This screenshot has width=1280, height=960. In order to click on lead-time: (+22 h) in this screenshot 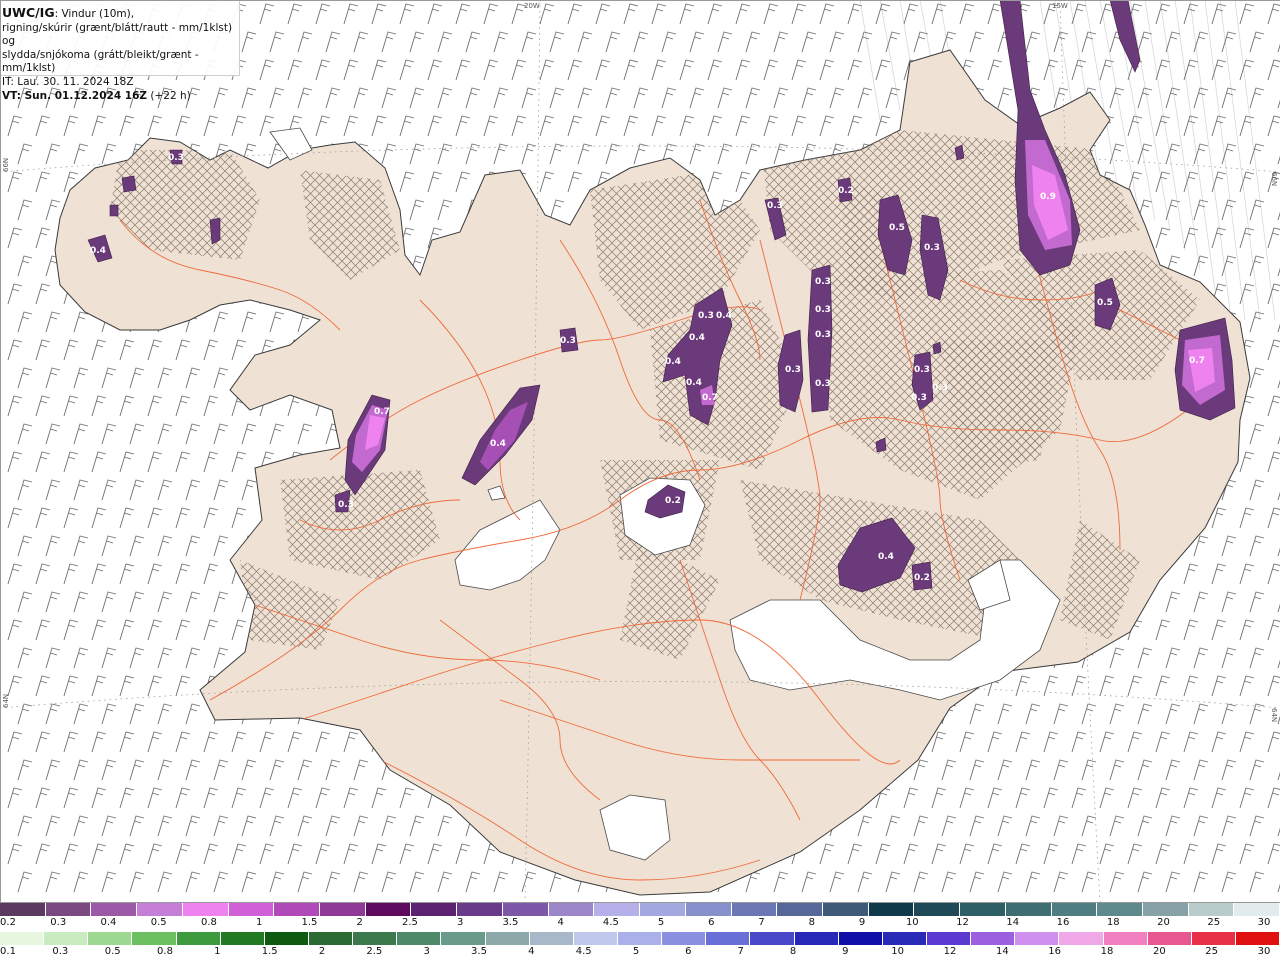, I will do `click(169, 95)`.